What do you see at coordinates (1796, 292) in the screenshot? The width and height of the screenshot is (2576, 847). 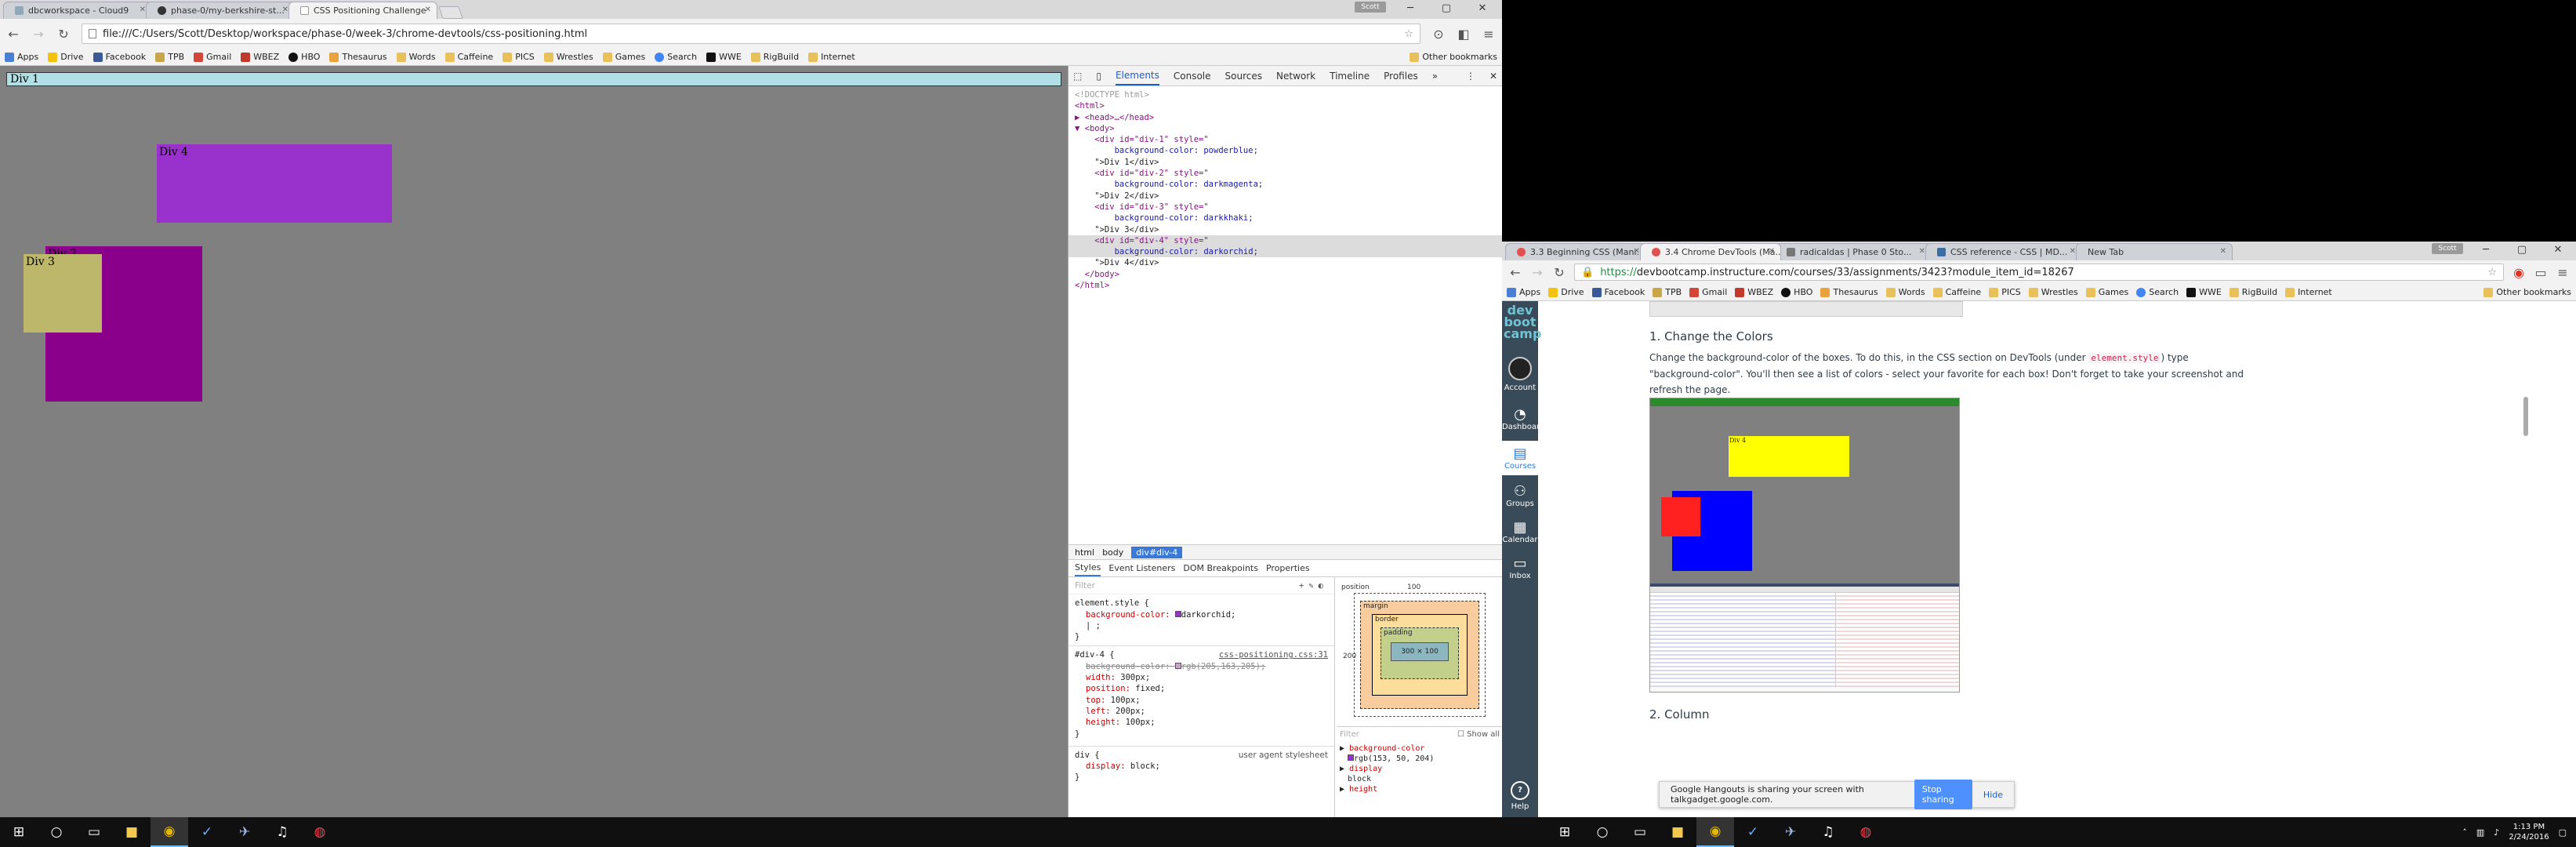 I see `bookmark-hbo: HBO` at bounding box center [1796, 292].